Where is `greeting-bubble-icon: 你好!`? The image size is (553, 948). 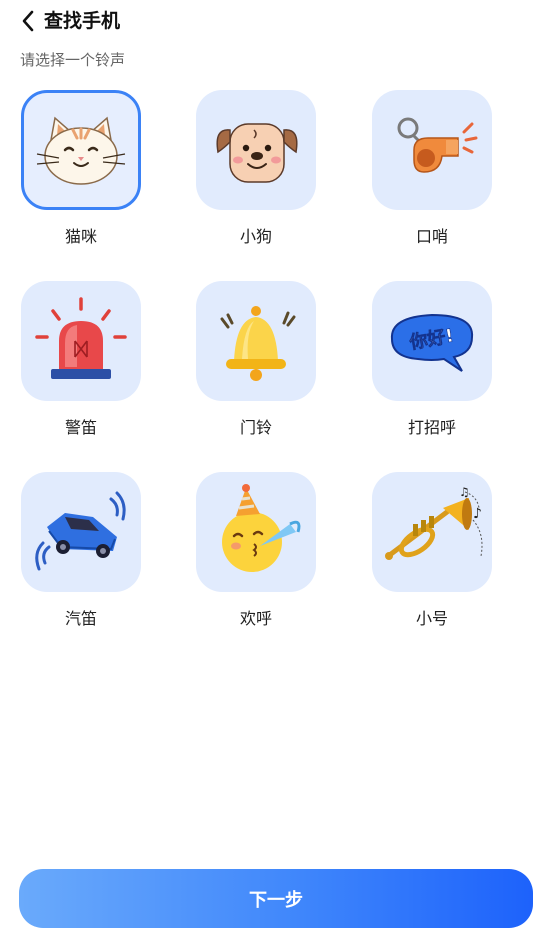 greeting-bubble-icon: 你好! is located at coordinates (432, 342).